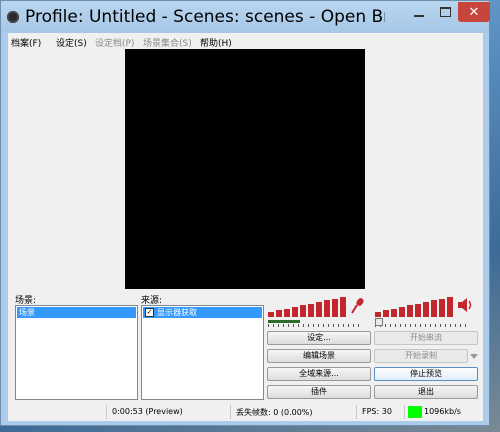 This screenshot has width=500, height=432. I want to click on start-recording-button: 开始录制, so click(421, 356).